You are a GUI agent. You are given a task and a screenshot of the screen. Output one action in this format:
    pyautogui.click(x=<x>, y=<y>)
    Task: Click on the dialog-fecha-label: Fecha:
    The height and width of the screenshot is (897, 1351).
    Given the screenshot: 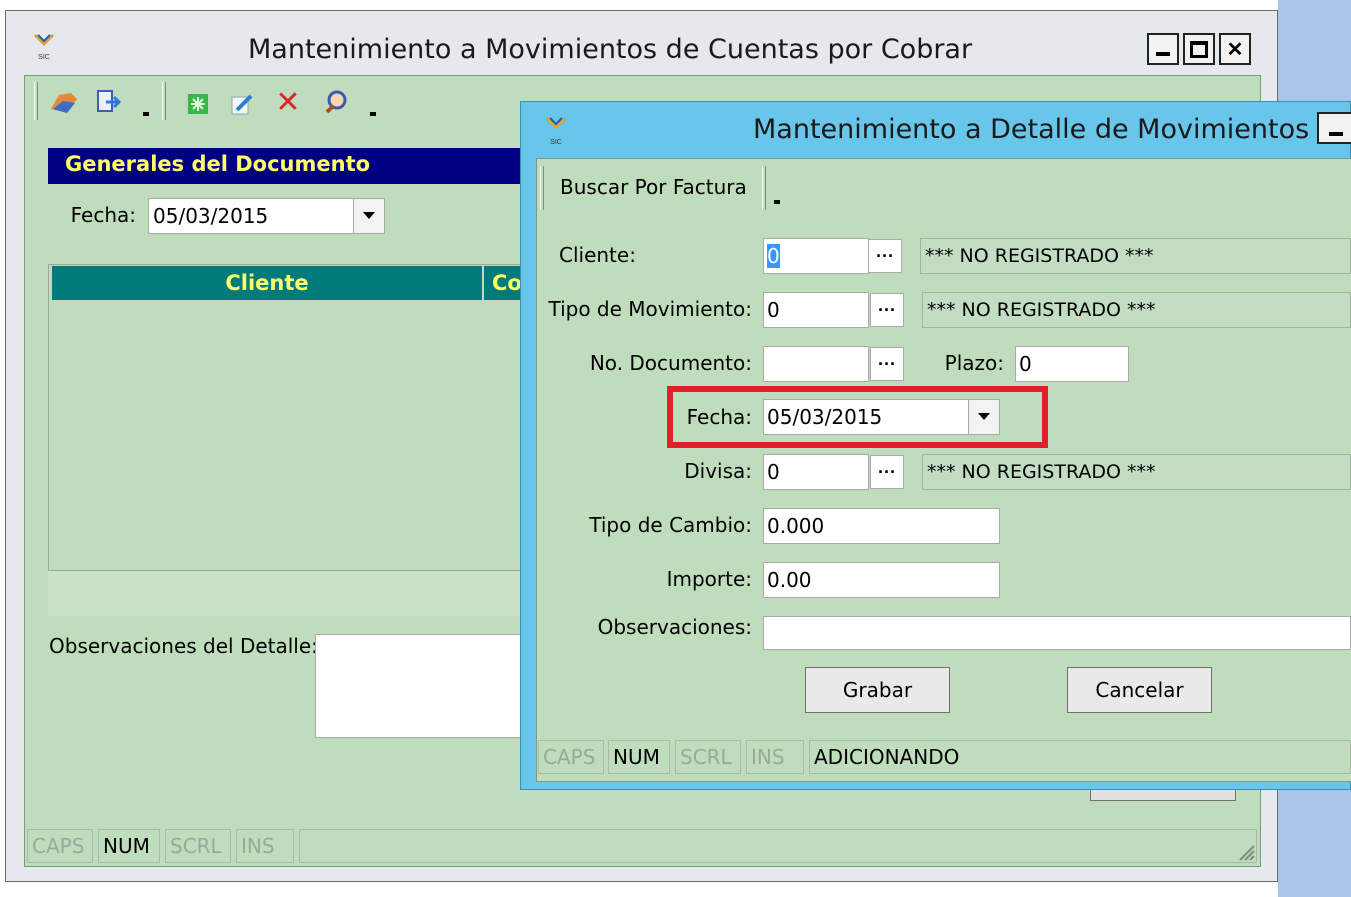 What is the action you would take?
    pyautogui.click(x=719, y=417)
    